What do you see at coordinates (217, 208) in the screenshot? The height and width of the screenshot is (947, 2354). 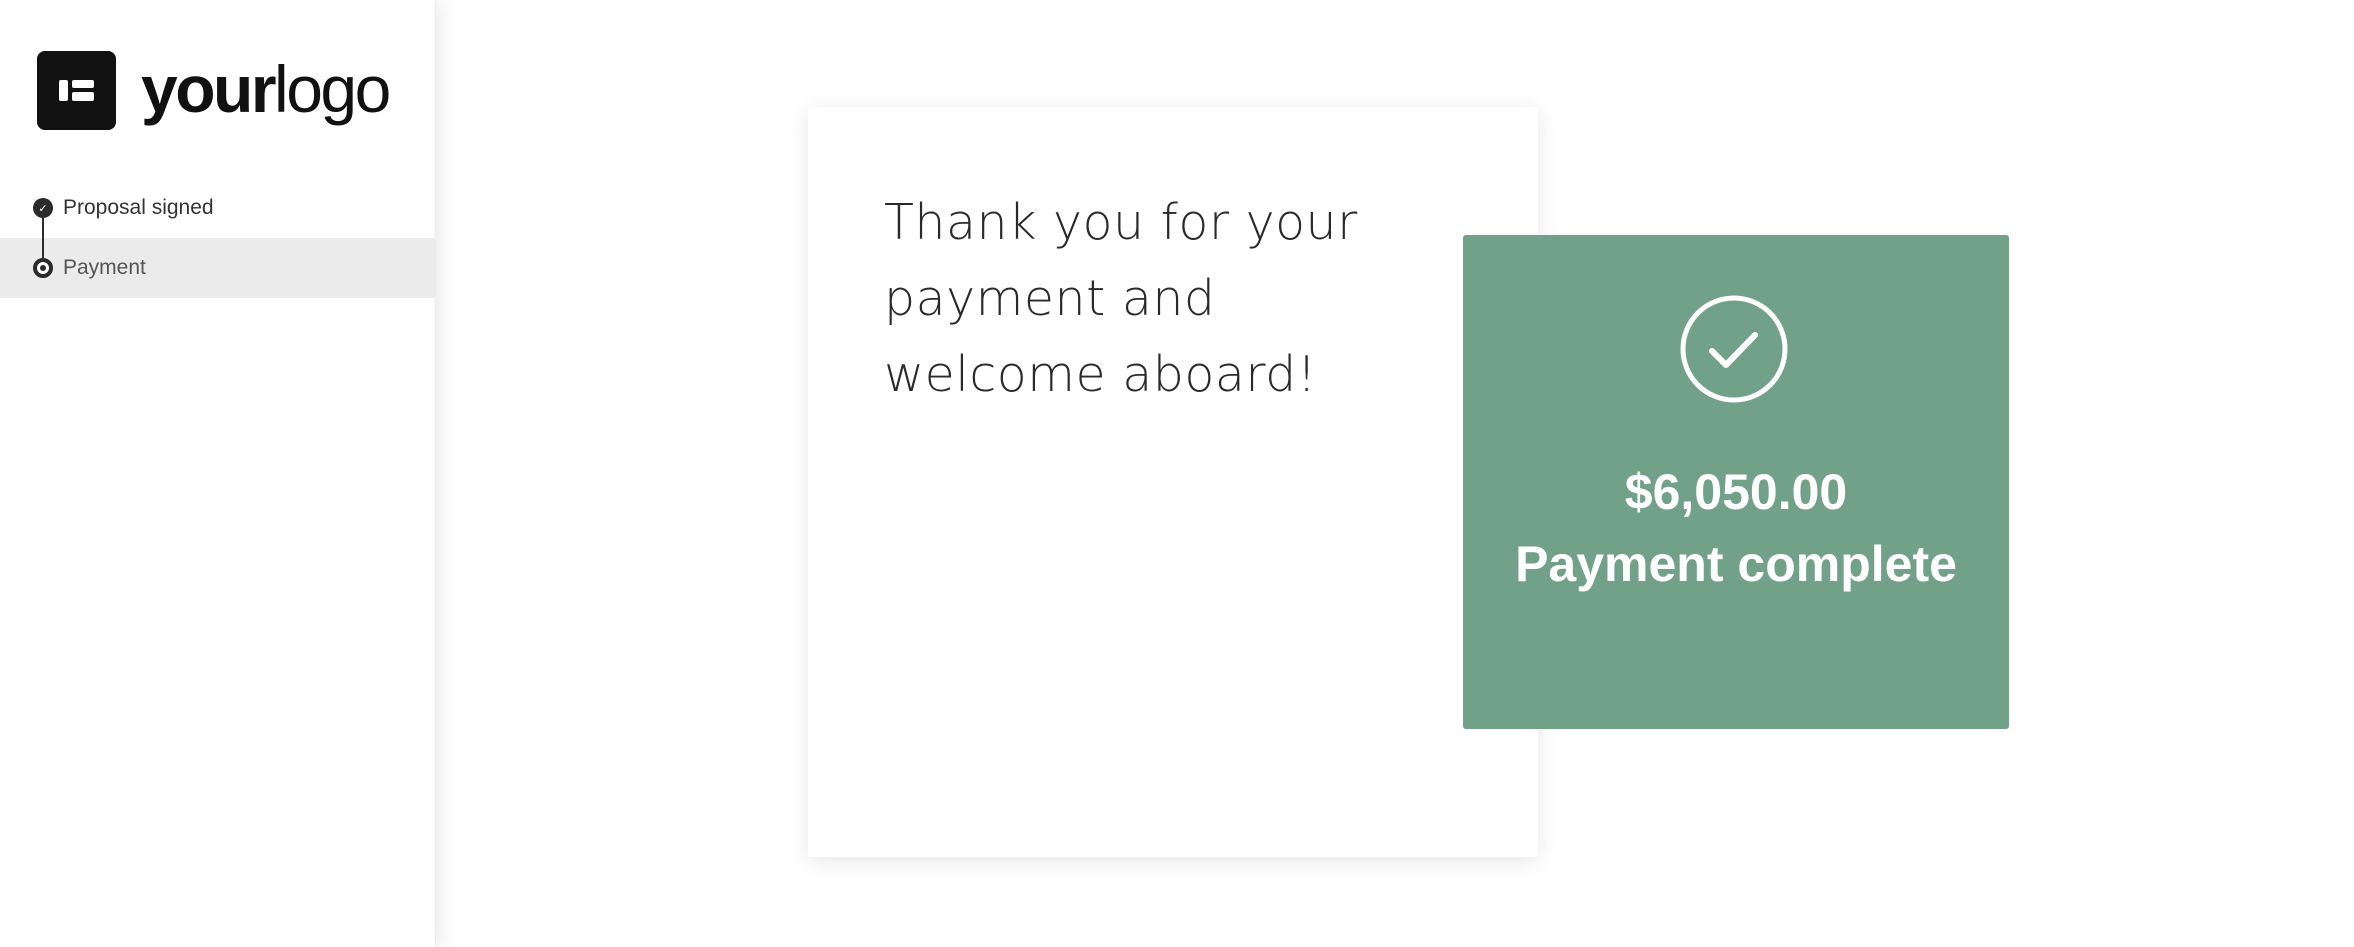 I see `step-proposal-signed: ✓ Proposal signed` at bounding box center [217, 208].